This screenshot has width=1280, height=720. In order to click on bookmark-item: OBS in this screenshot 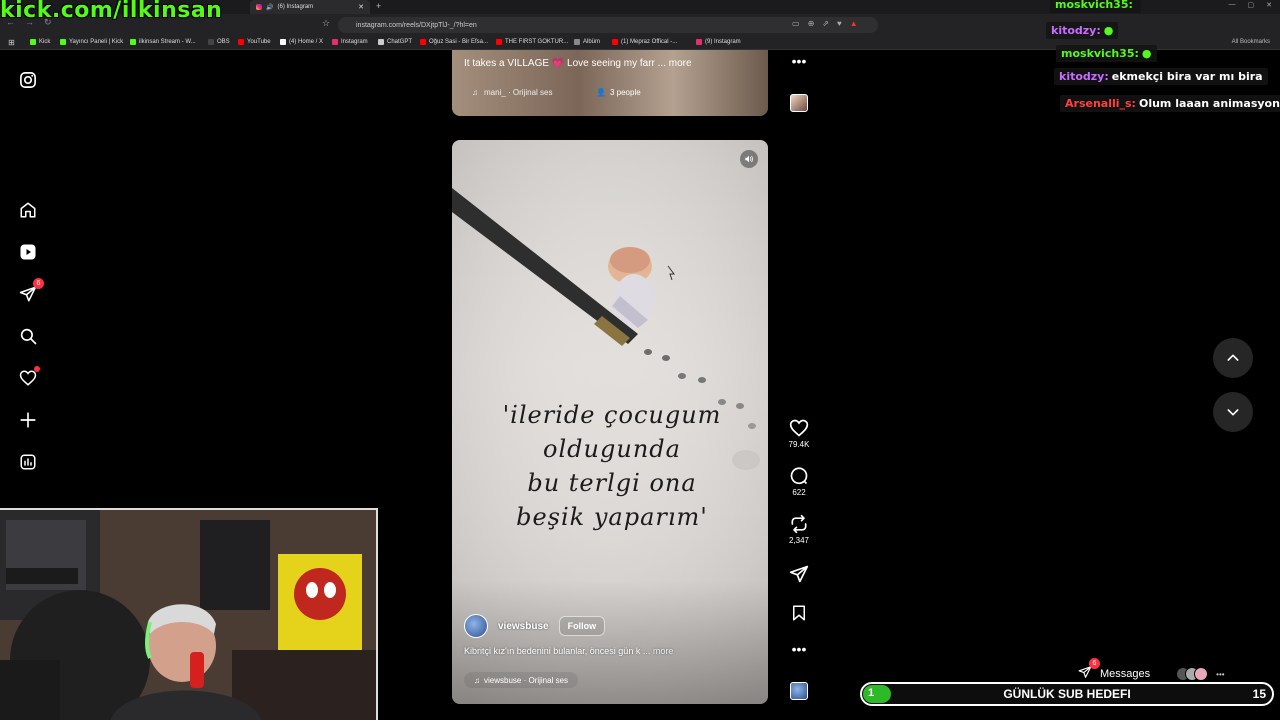, I will do `click(219, 42)`.